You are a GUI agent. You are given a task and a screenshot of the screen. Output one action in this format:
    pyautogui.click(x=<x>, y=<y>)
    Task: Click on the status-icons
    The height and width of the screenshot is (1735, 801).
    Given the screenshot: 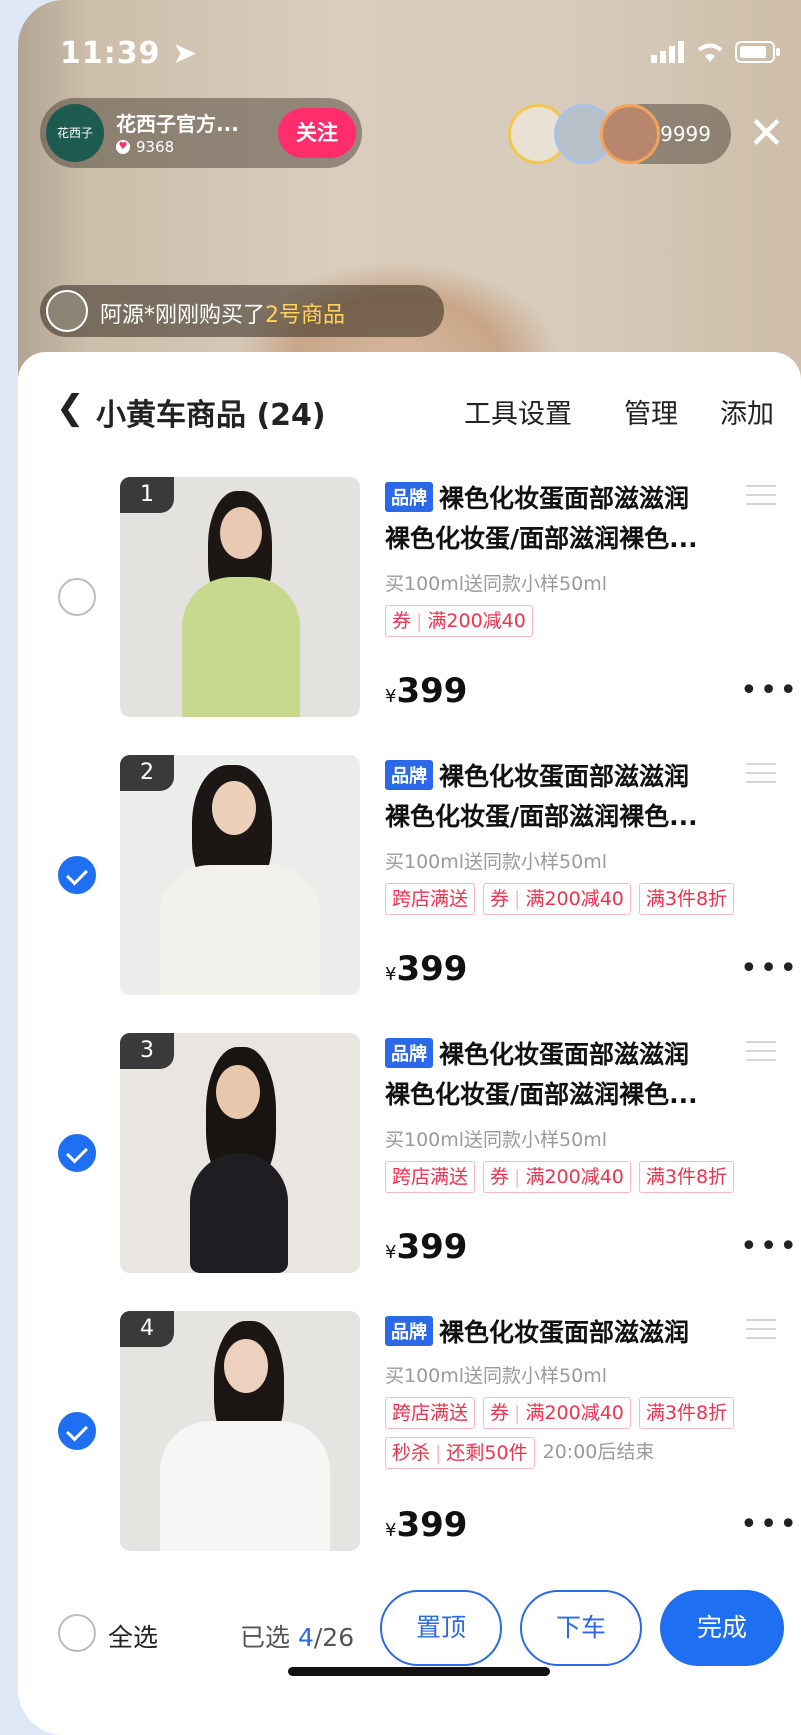 What is the action you would take?
    pyautogui.click(x=716, y=52)
    